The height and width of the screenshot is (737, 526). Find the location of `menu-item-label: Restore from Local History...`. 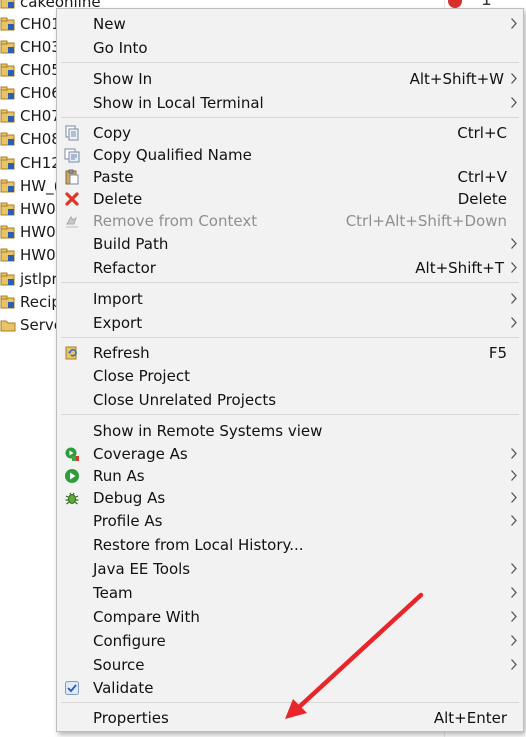

menu-item-label: Restore from Local History... is located at coordinates (198, 545).